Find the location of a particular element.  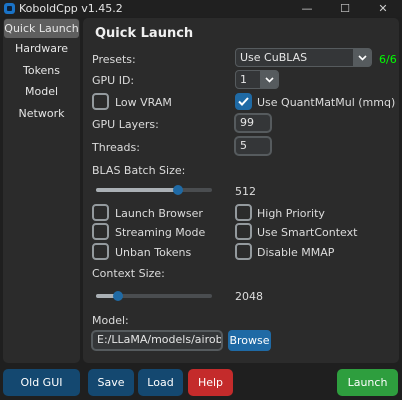

browse-button: Browse is located at coordinates (249, 340).